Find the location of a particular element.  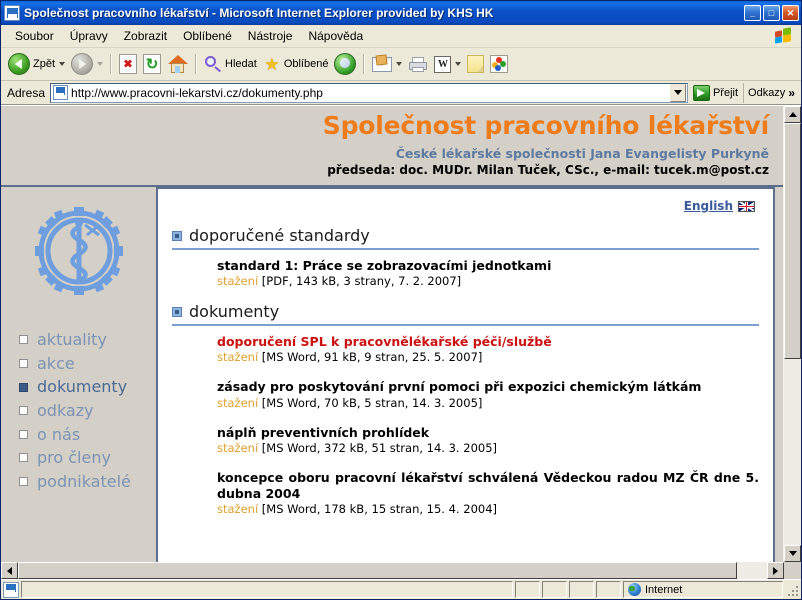

mail-button is located at coordinates (387, 64).